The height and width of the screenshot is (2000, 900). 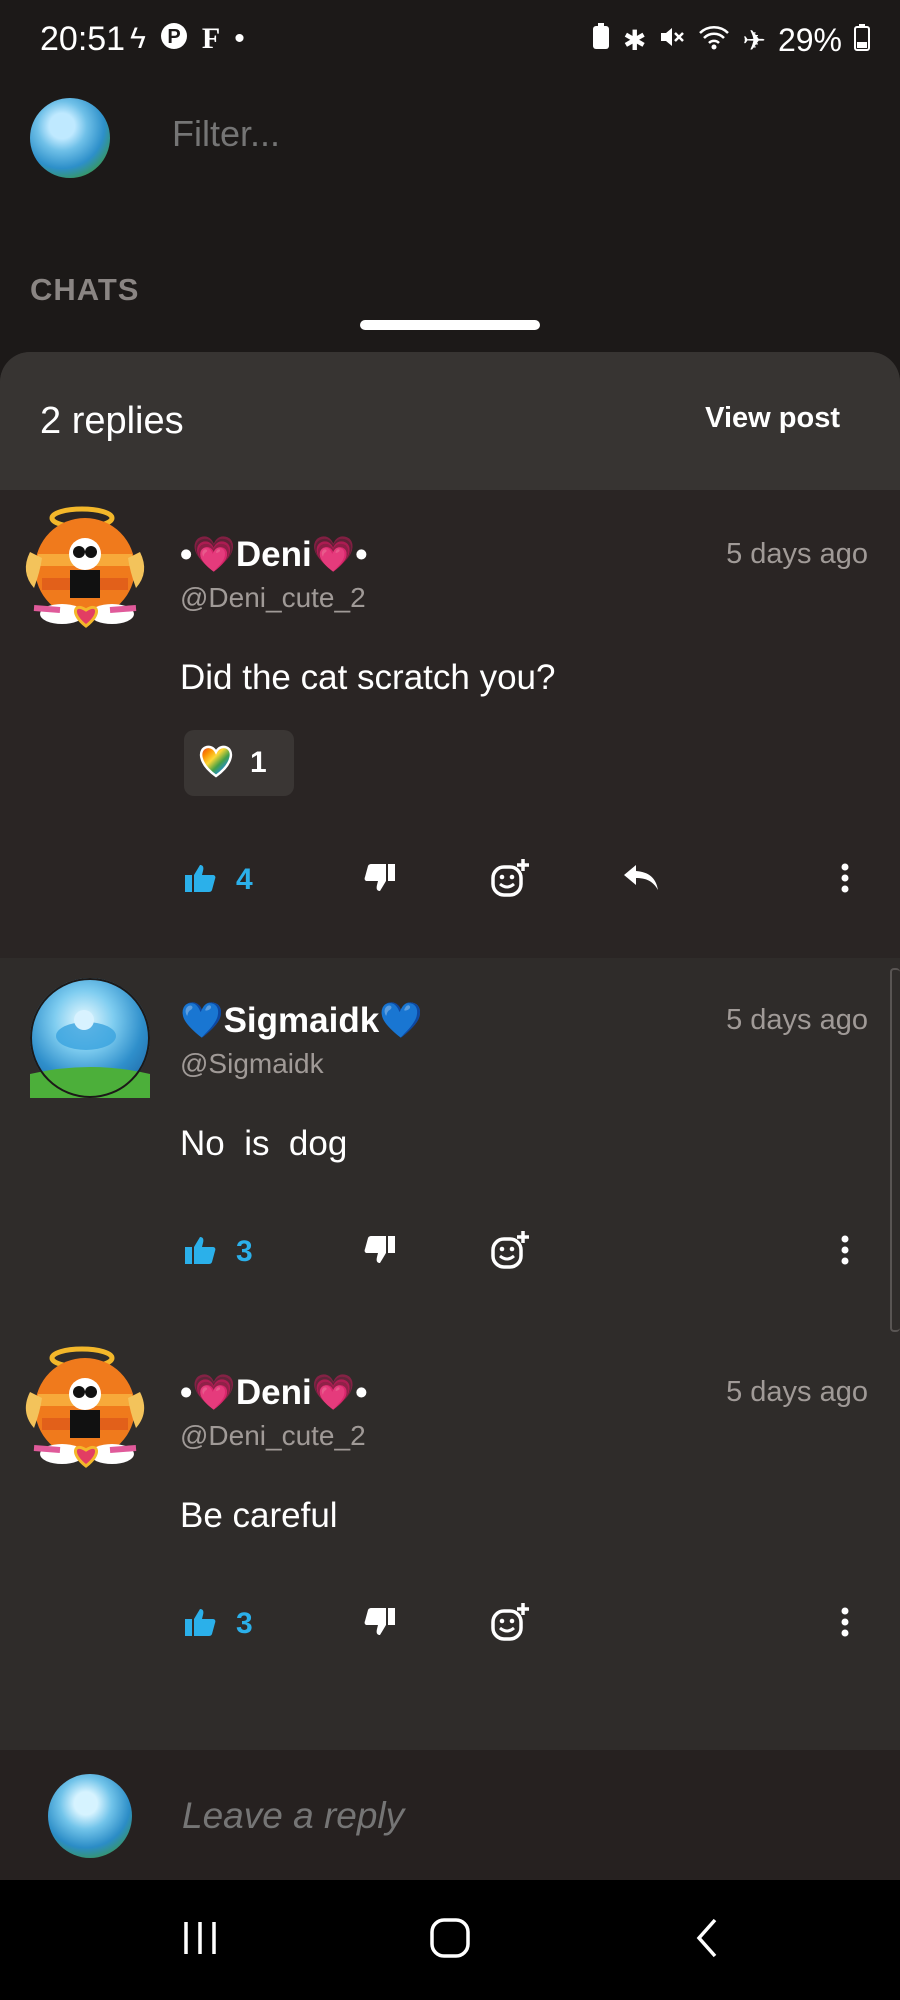 I want to click on rainbow-heart-icon, so click(x=216, y=763).